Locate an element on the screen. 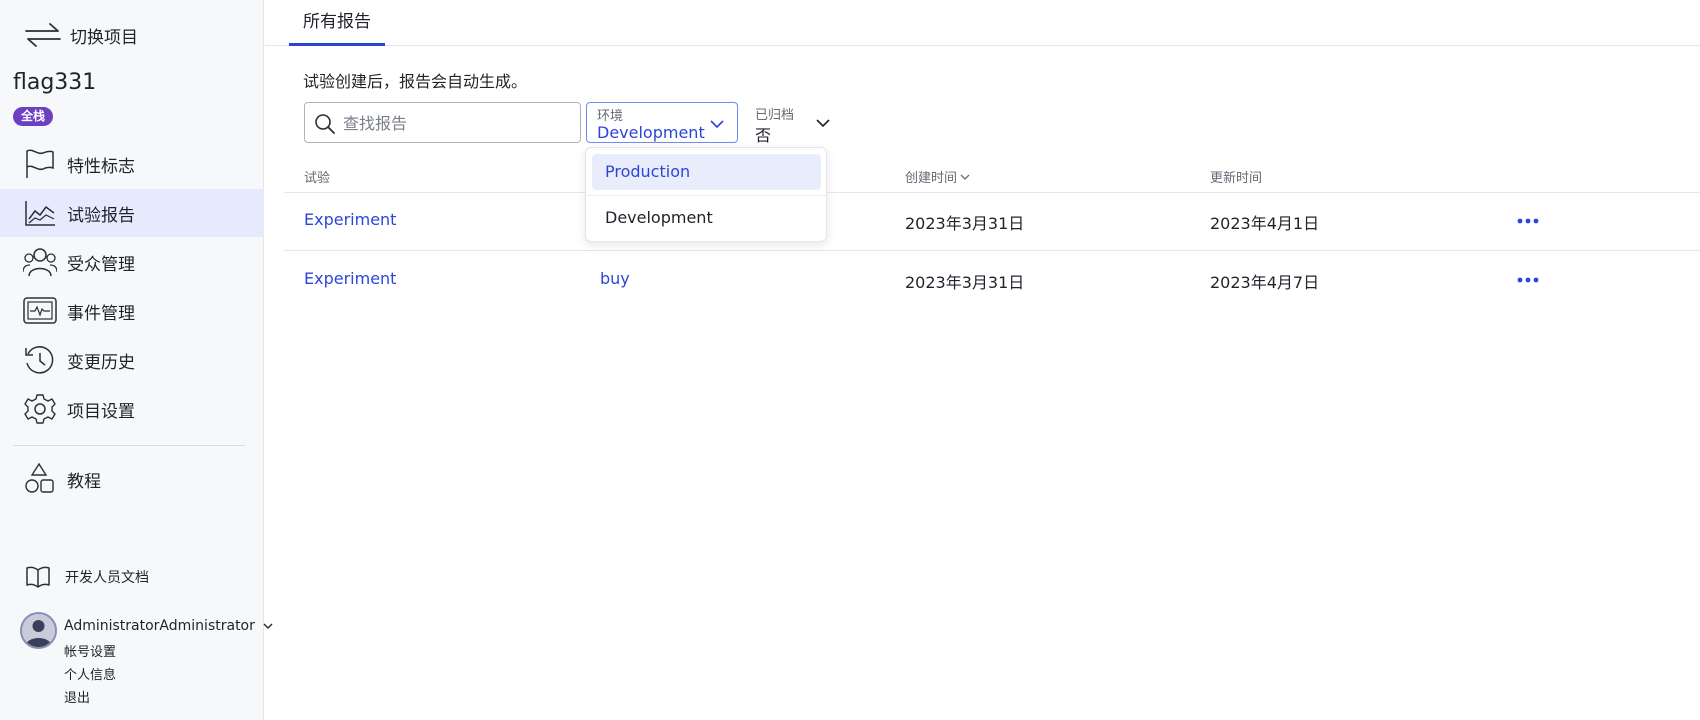  users-icon is located at coordinates (40, 262).